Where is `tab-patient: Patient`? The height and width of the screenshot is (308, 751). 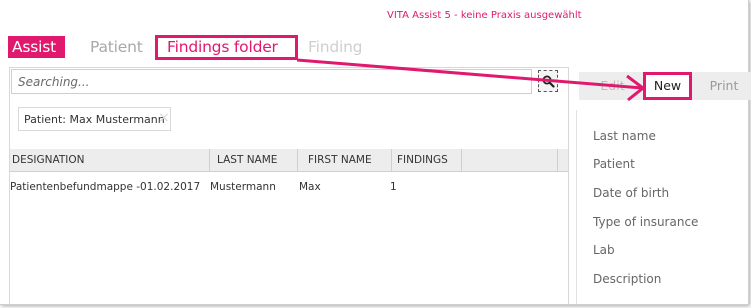
tab-patient: Patient is located at coordinates (116, 47).